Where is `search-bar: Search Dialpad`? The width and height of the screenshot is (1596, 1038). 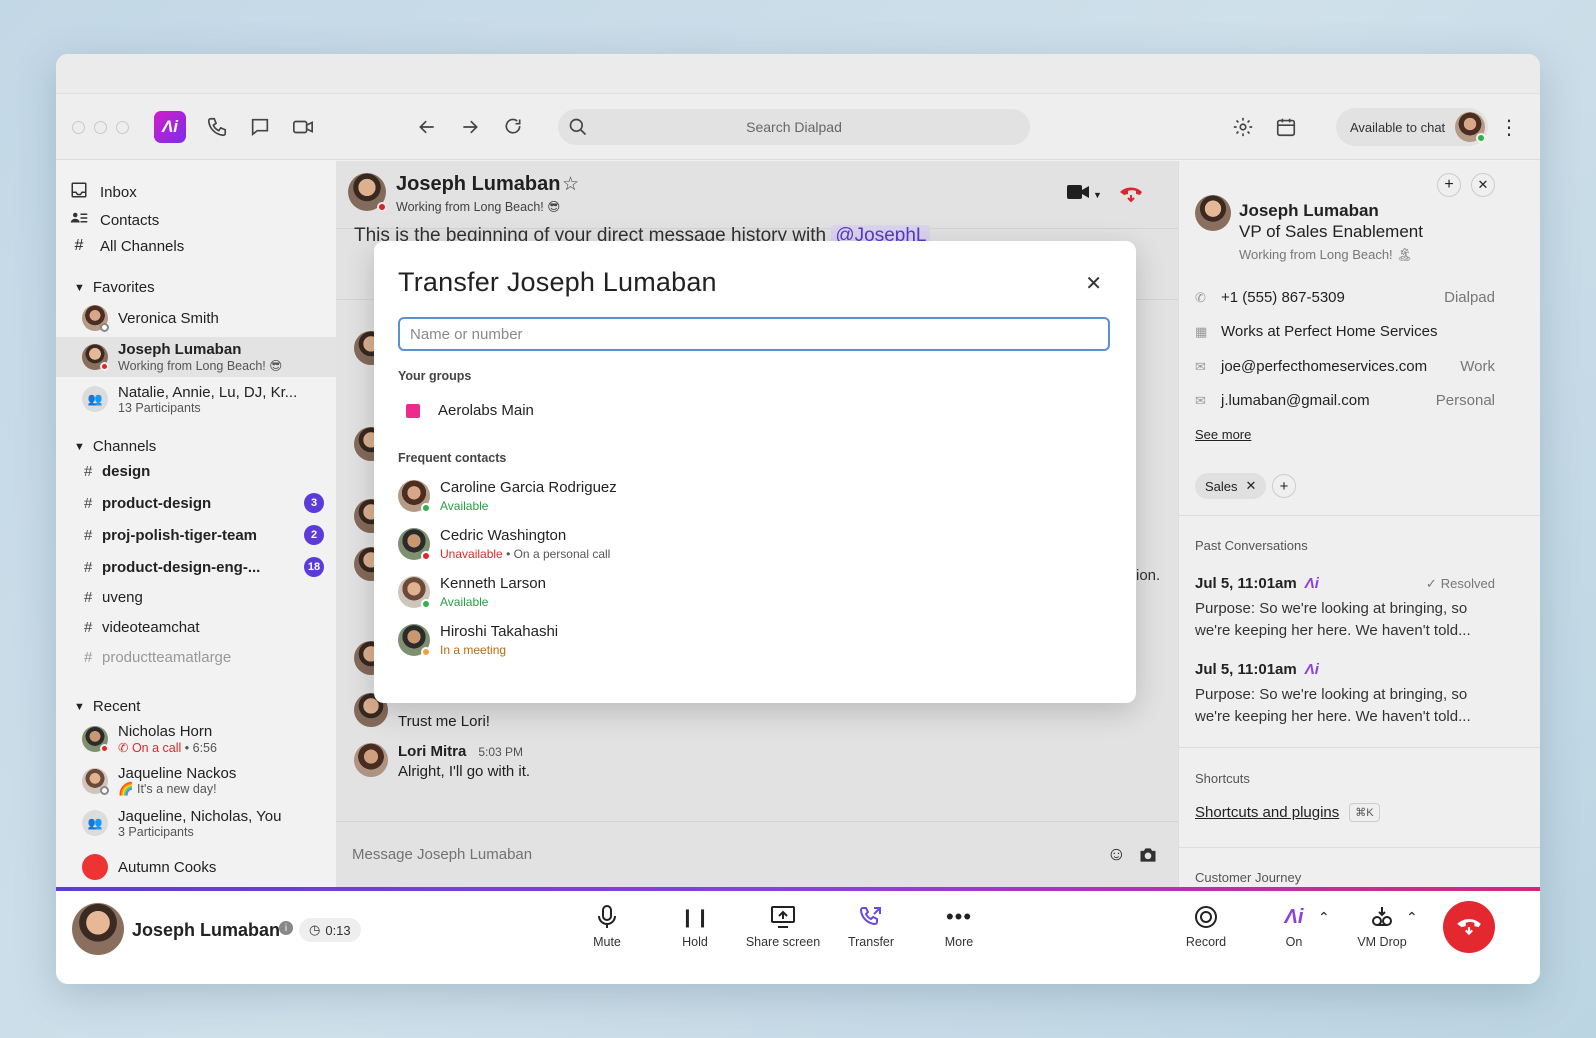 search-bar: Search Dialpad is located at coordinates (794, 127).